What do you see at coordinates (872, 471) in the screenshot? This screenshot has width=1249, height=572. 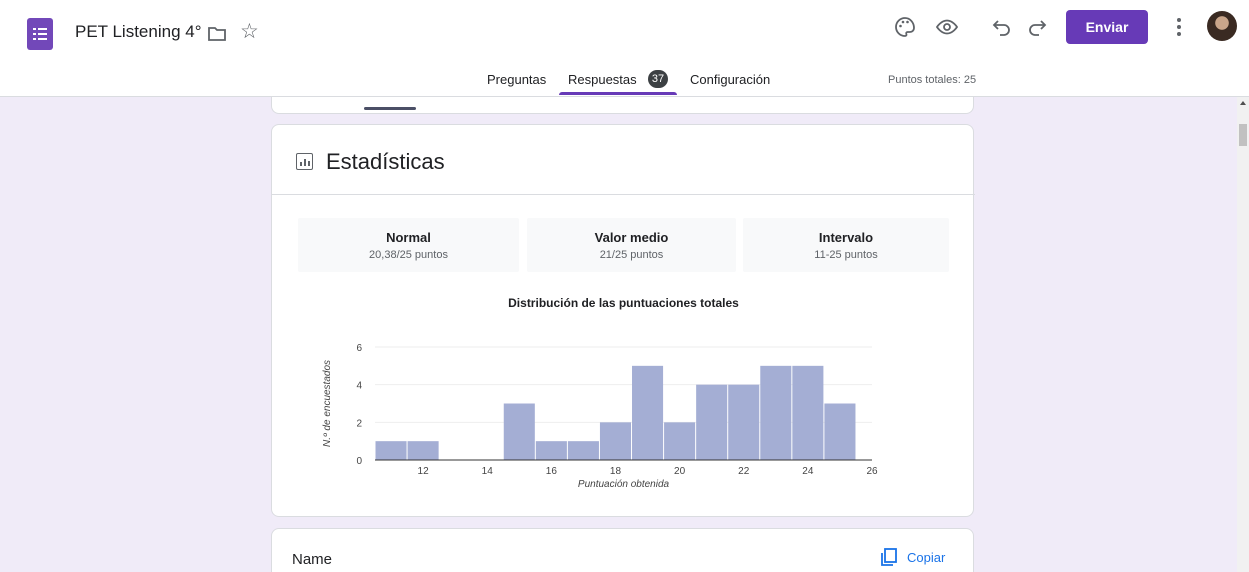 I see `x-tick-label: 26` at bounding box center [872, 471].